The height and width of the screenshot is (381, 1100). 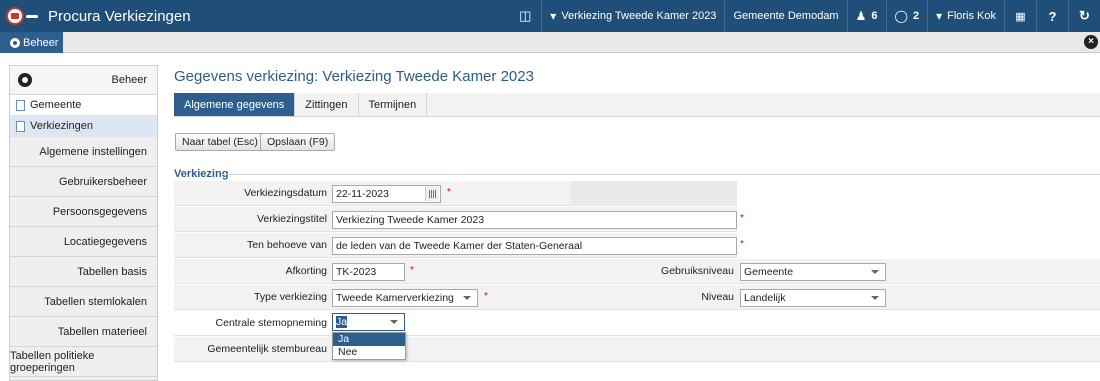 What do you see at coordinates (285, 193) in the screenshot?
I see `date-label: Verkiezingsdatum` at bounding box center [285, 193].